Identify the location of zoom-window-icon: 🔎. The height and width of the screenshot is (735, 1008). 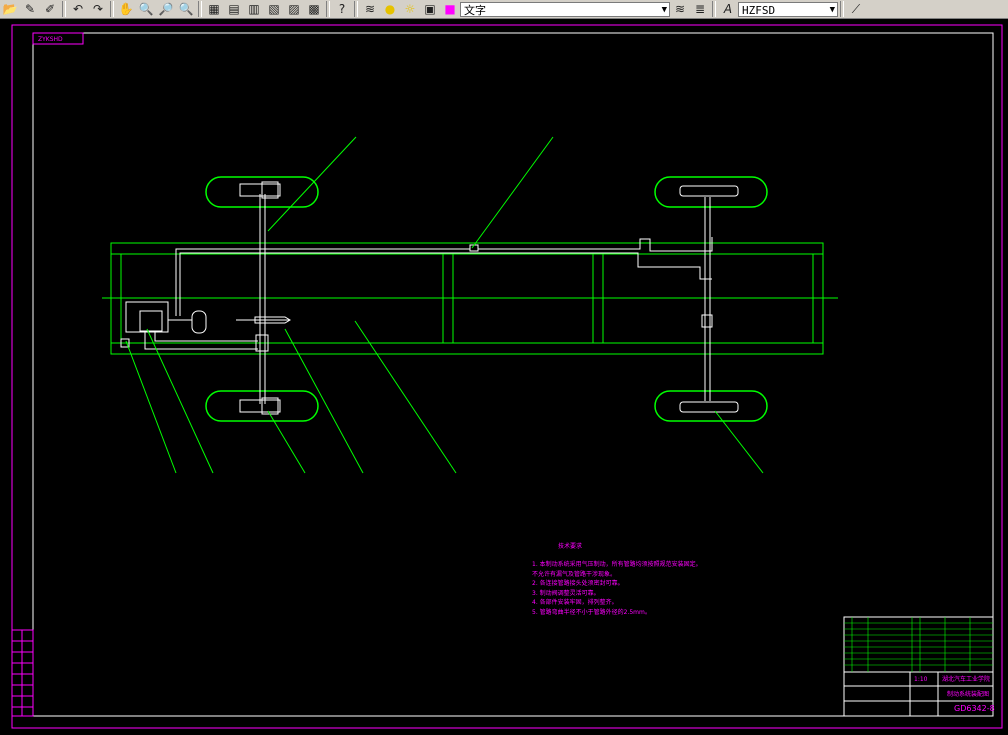
(166, 9).